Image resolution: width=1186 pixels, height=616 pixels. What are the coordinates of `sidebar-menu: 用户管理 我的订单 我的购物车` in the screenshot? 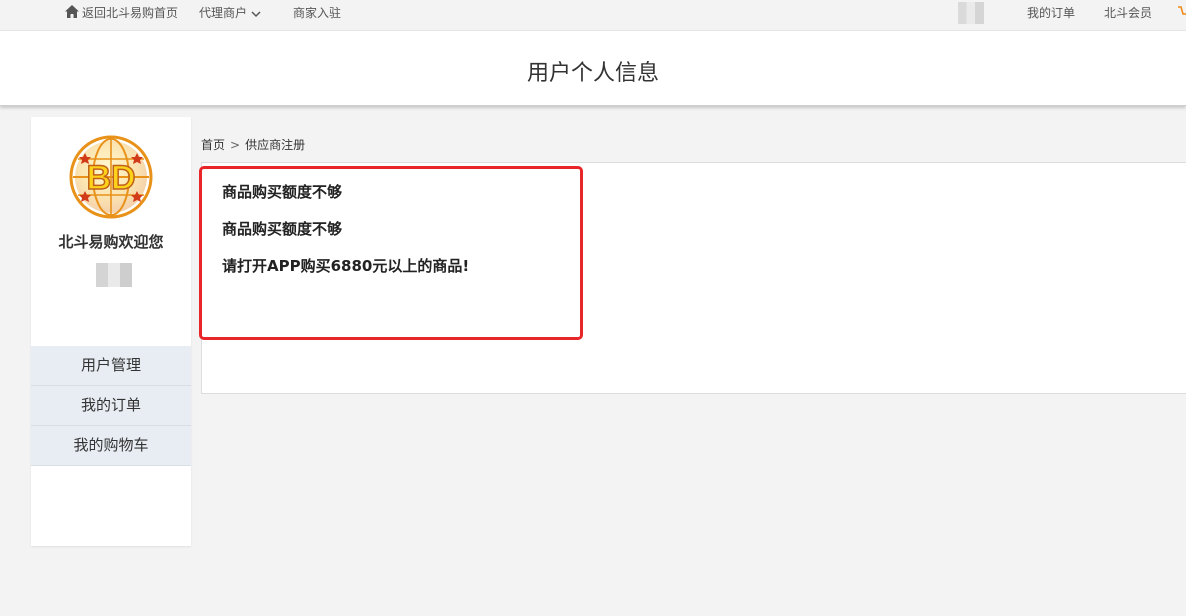 It's located at (111, 406).